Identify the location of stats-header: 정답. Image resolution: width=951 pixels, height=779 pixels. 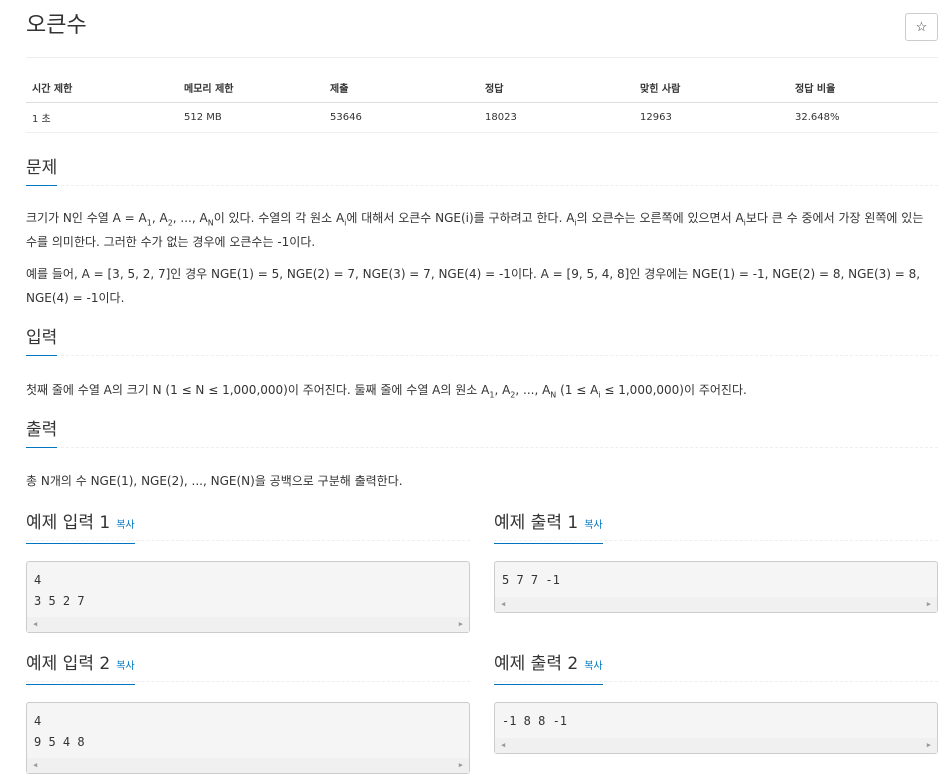
(556, 88).